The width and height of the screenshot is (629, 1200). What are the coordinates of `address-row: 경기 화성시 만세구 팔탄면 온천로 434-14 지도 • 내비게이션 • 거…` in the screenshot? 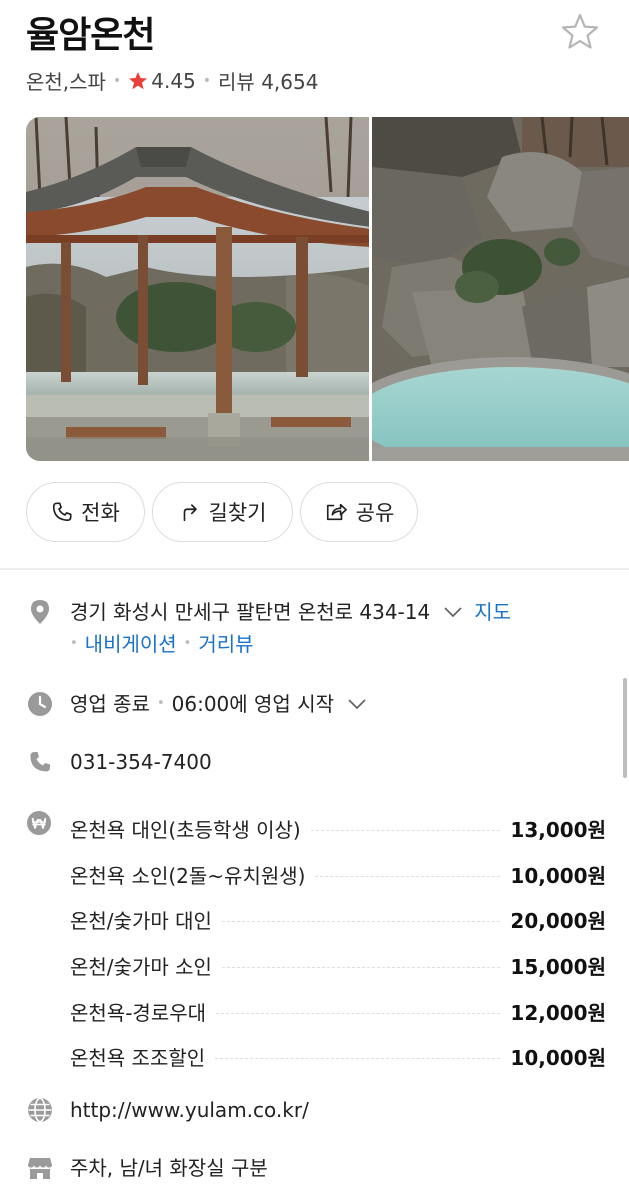 It's located at (316, 628).